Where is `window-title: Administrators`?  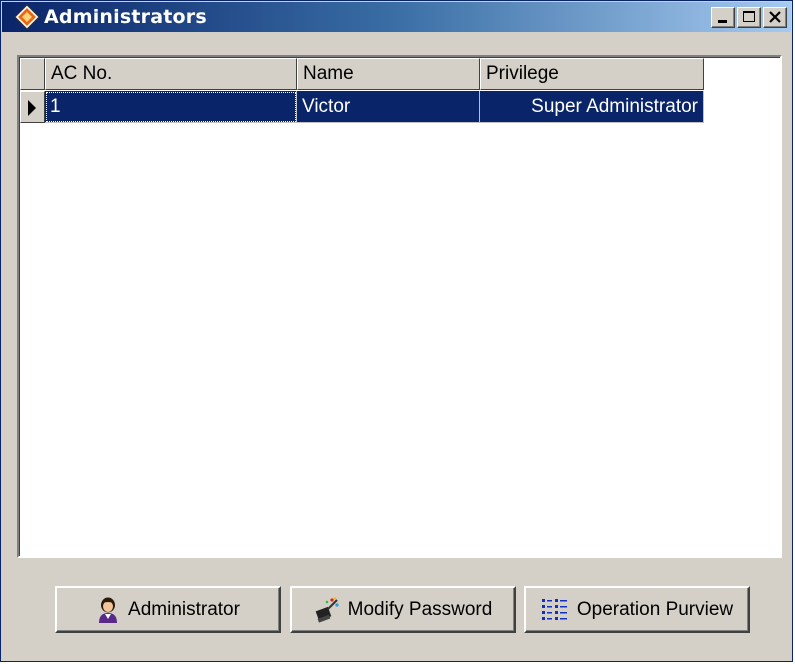
window-title: Administrators is located at coordinates (125, 17).